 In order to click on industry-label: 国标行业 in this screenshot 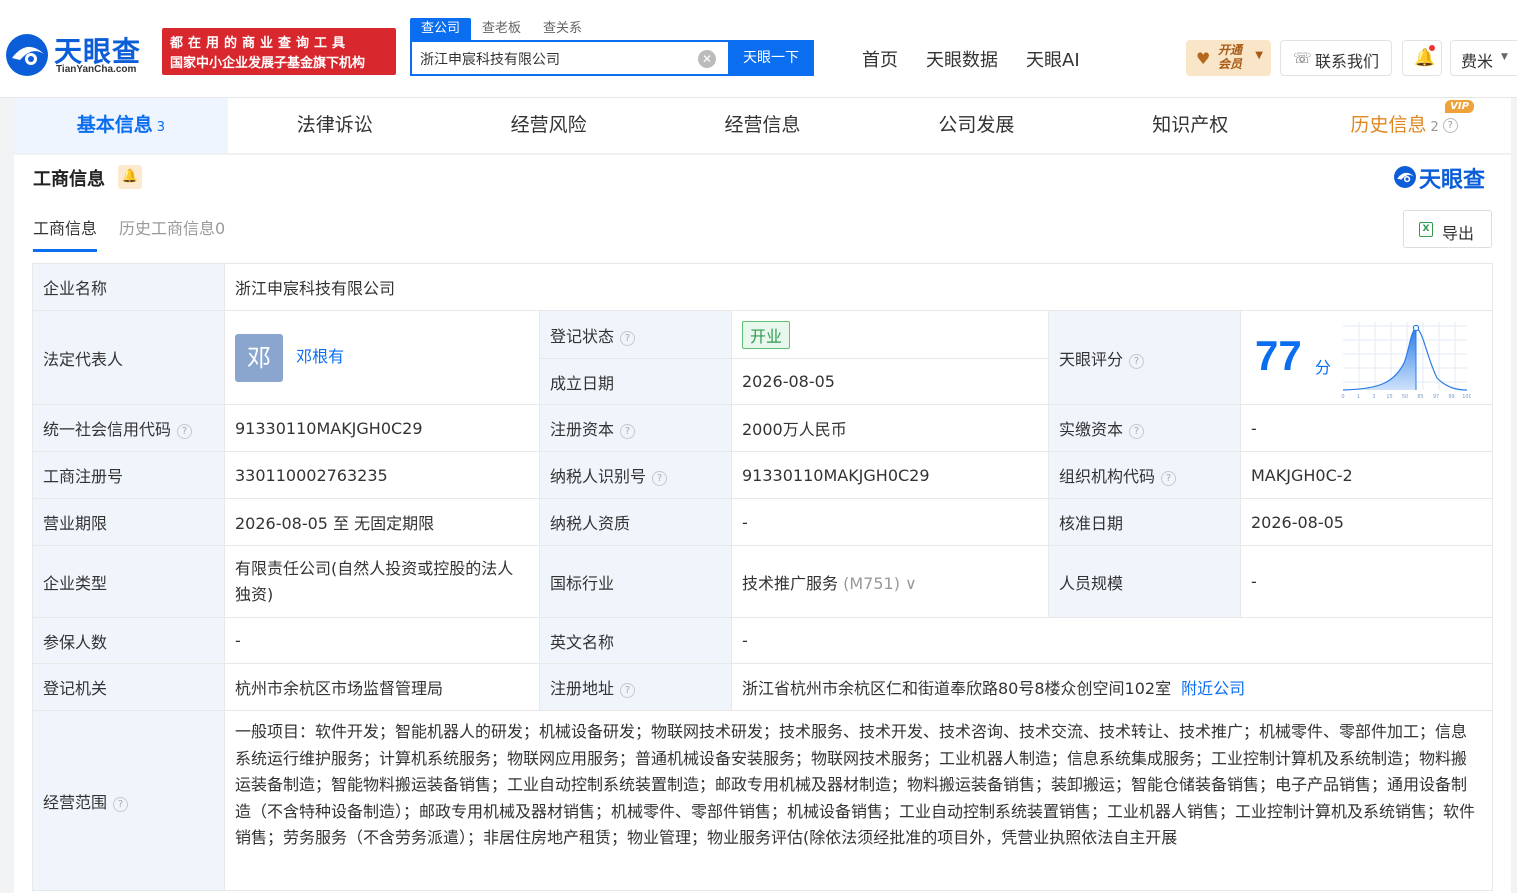, I will do `click(635, 581)`.